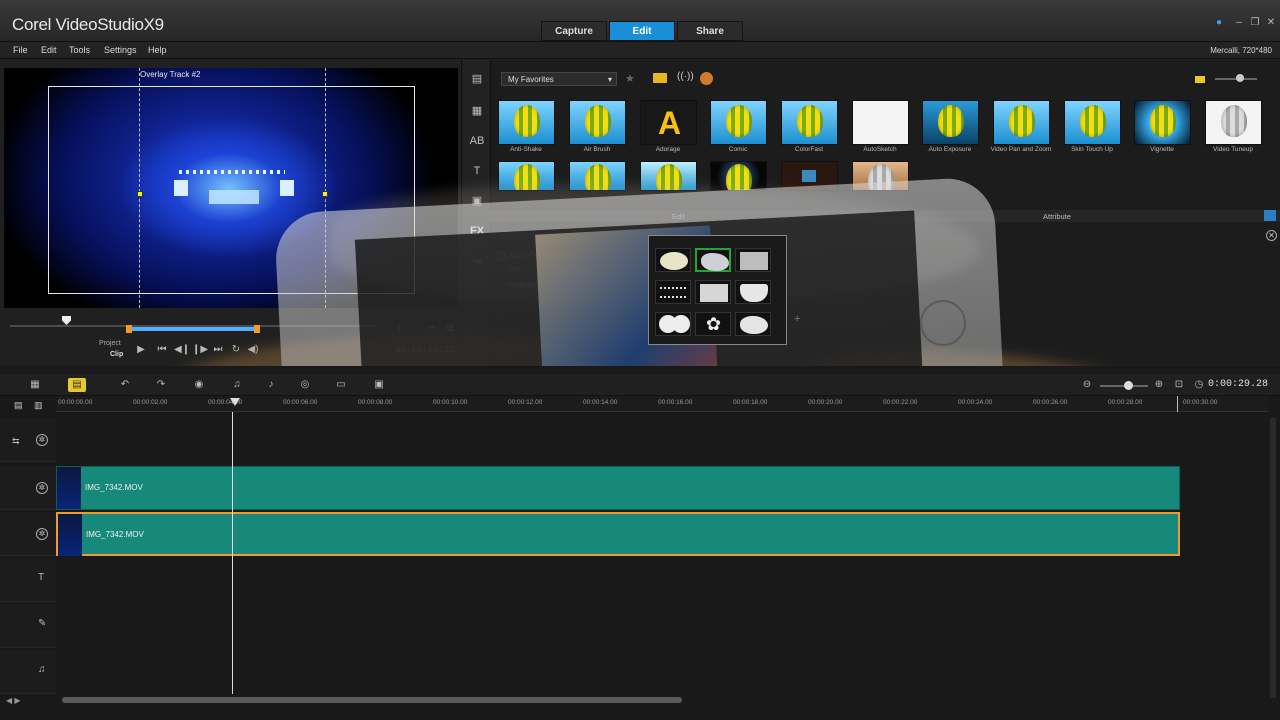 Image resolution: width=1280 pixels, height=720 pixels. What do you see at coordinates (753, 260) in the screenshot?
I see `mask-rect` at bounding box center [753, 260].